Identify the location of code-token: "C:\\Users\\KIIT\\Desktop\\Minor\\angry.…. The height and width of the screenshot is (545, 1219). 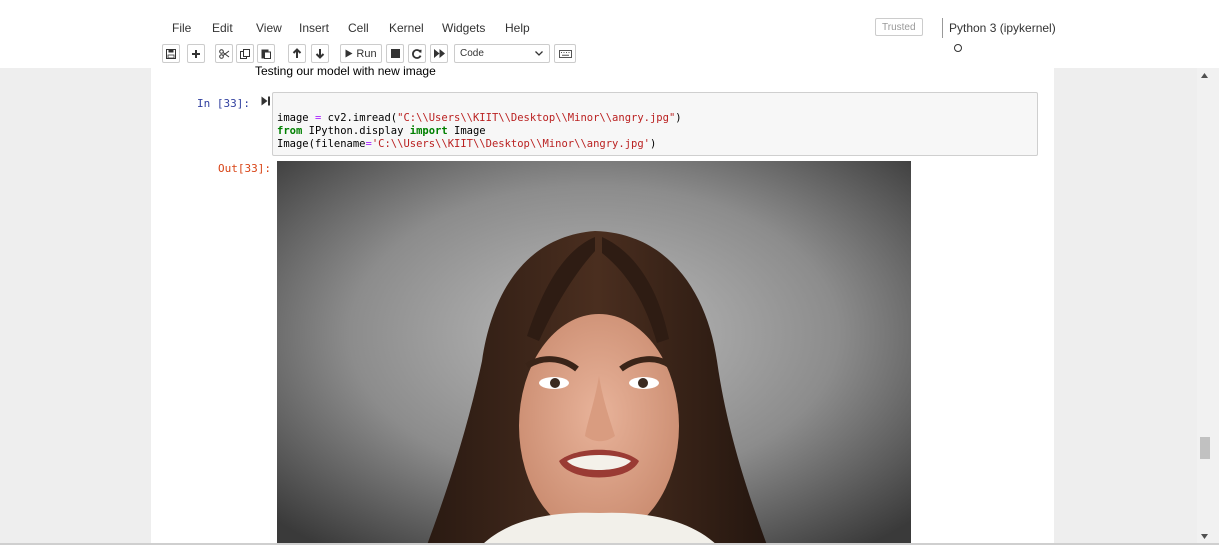
(536, 118).